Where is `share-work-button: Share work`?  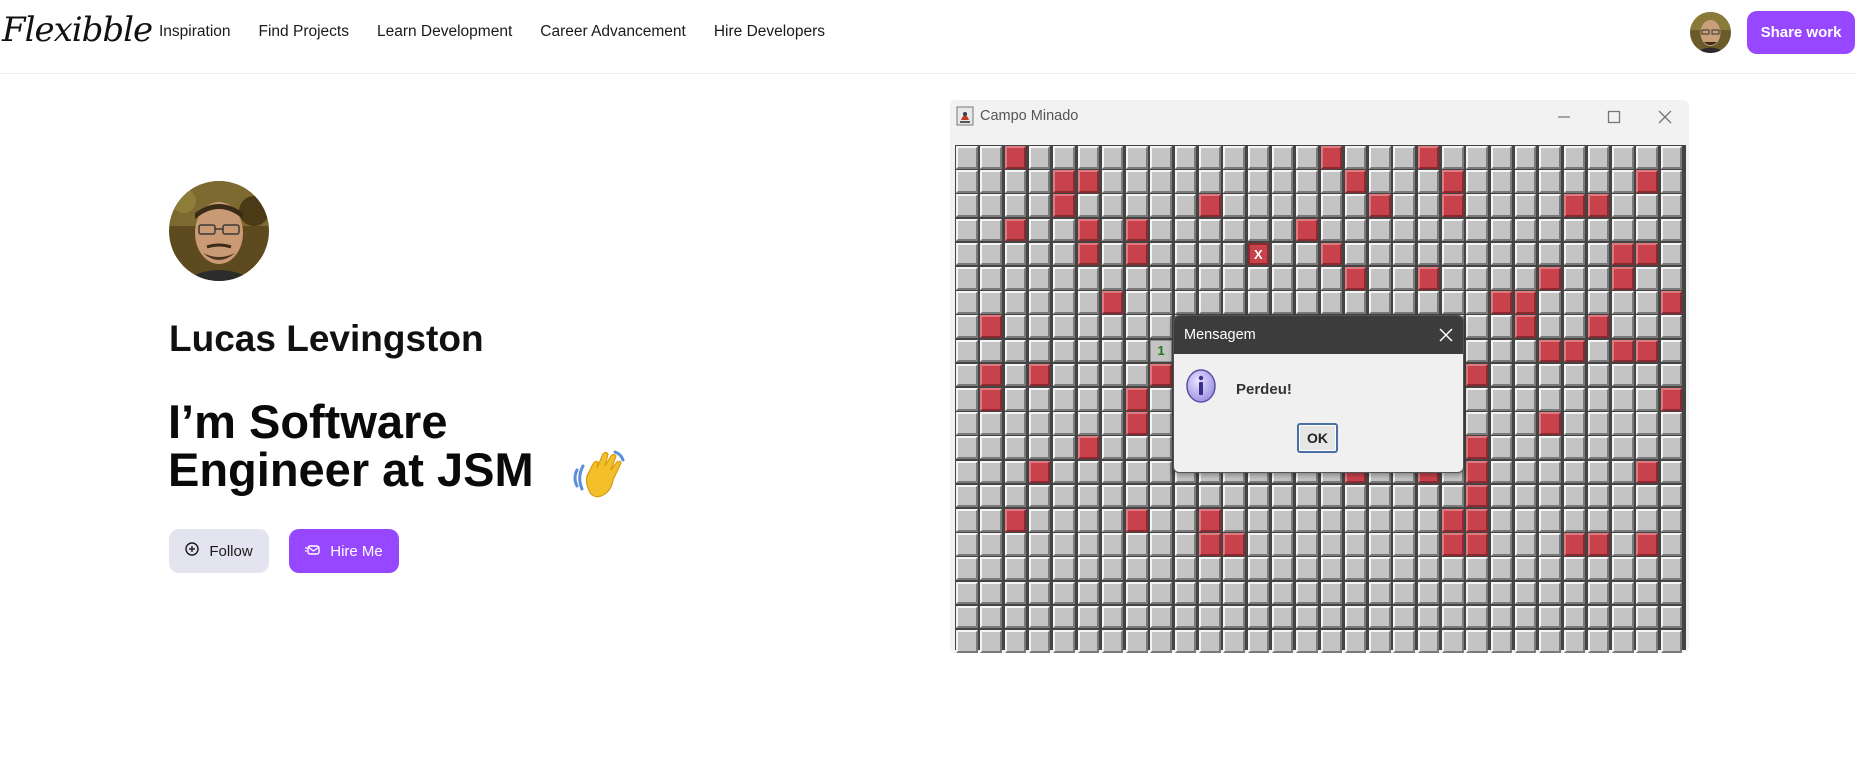 share-work-button: Share work is located at coordinates (1801, 32).